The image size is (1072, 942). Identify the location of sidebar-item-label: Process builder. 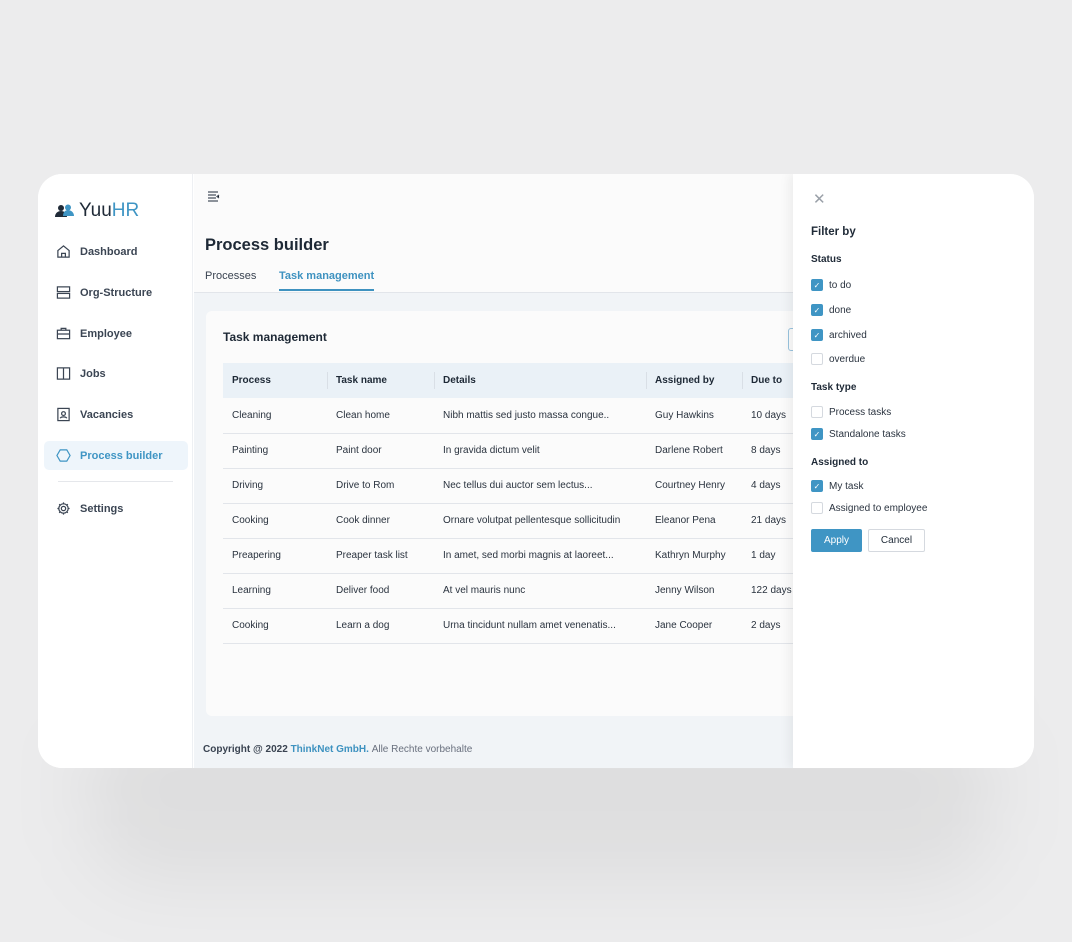
(121, 455).